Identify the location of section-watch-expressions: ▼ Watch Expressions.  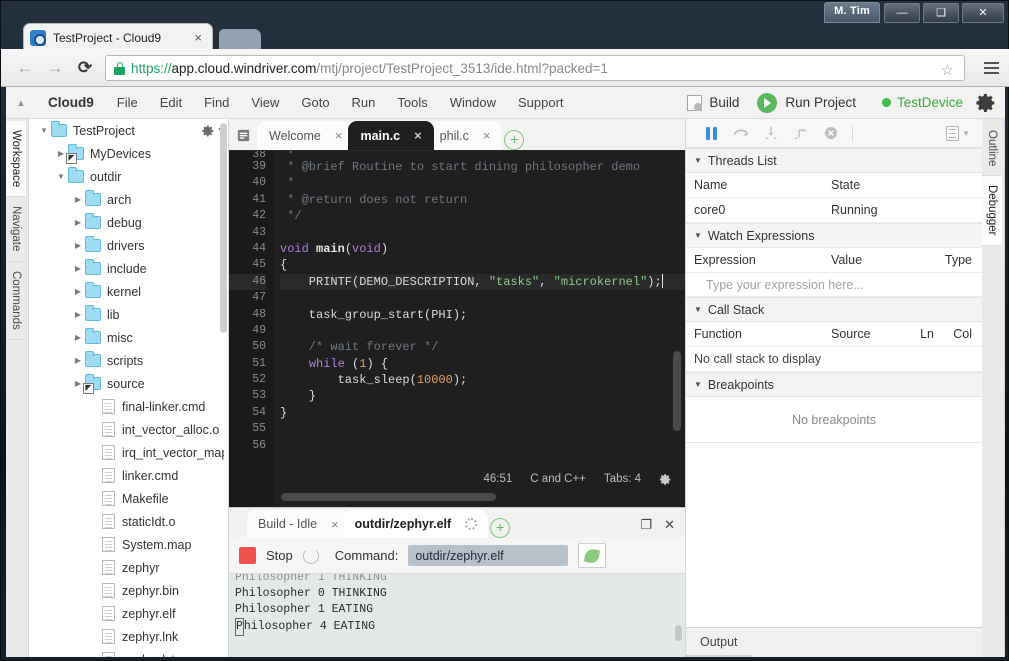
(834, 235).